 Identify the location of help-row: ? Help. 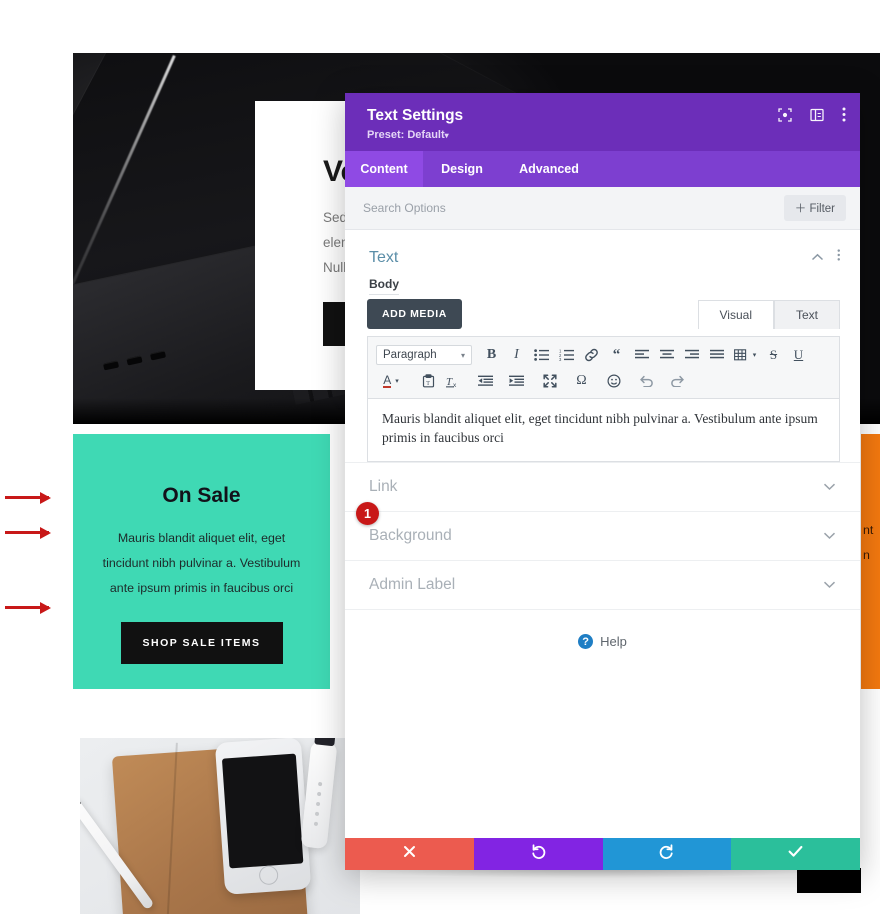
(602, 641).